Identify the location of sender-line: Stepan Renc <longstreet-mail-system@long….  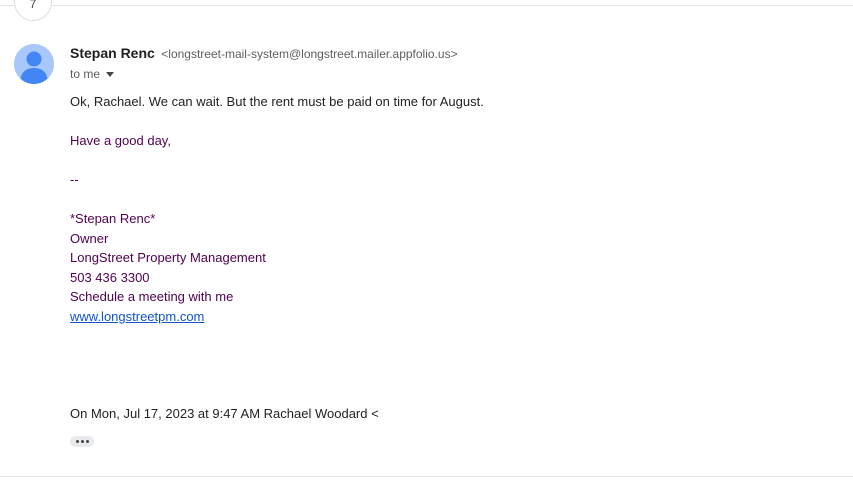
(264, 54).